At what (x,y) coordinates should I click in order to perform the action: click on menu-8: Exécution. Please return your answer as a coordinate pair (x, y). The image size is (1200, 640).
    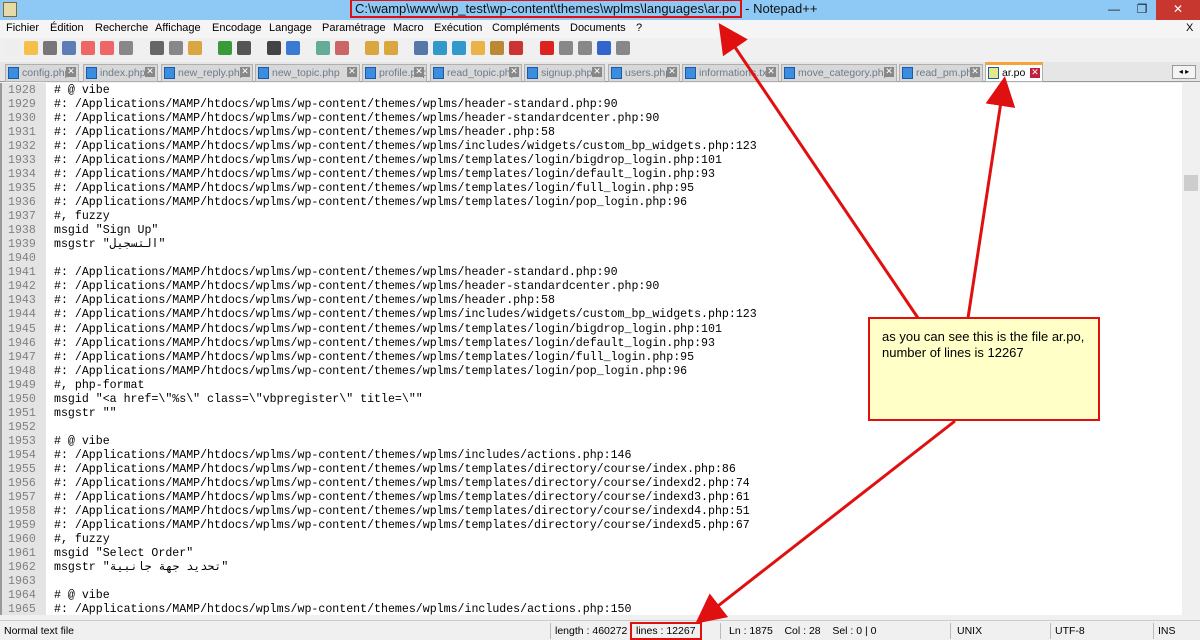
    Looking at the image, I should click on (458, 28).